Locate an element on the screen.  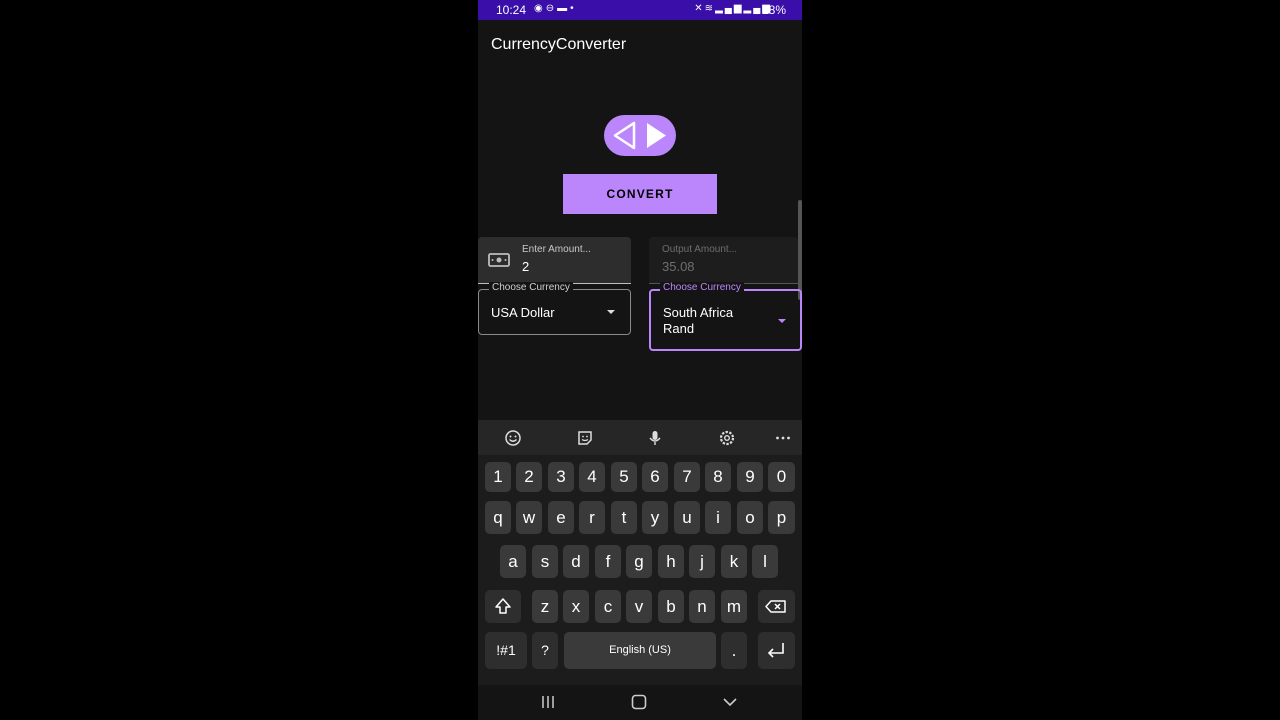
enter-key is located at coordinates (776, 650).